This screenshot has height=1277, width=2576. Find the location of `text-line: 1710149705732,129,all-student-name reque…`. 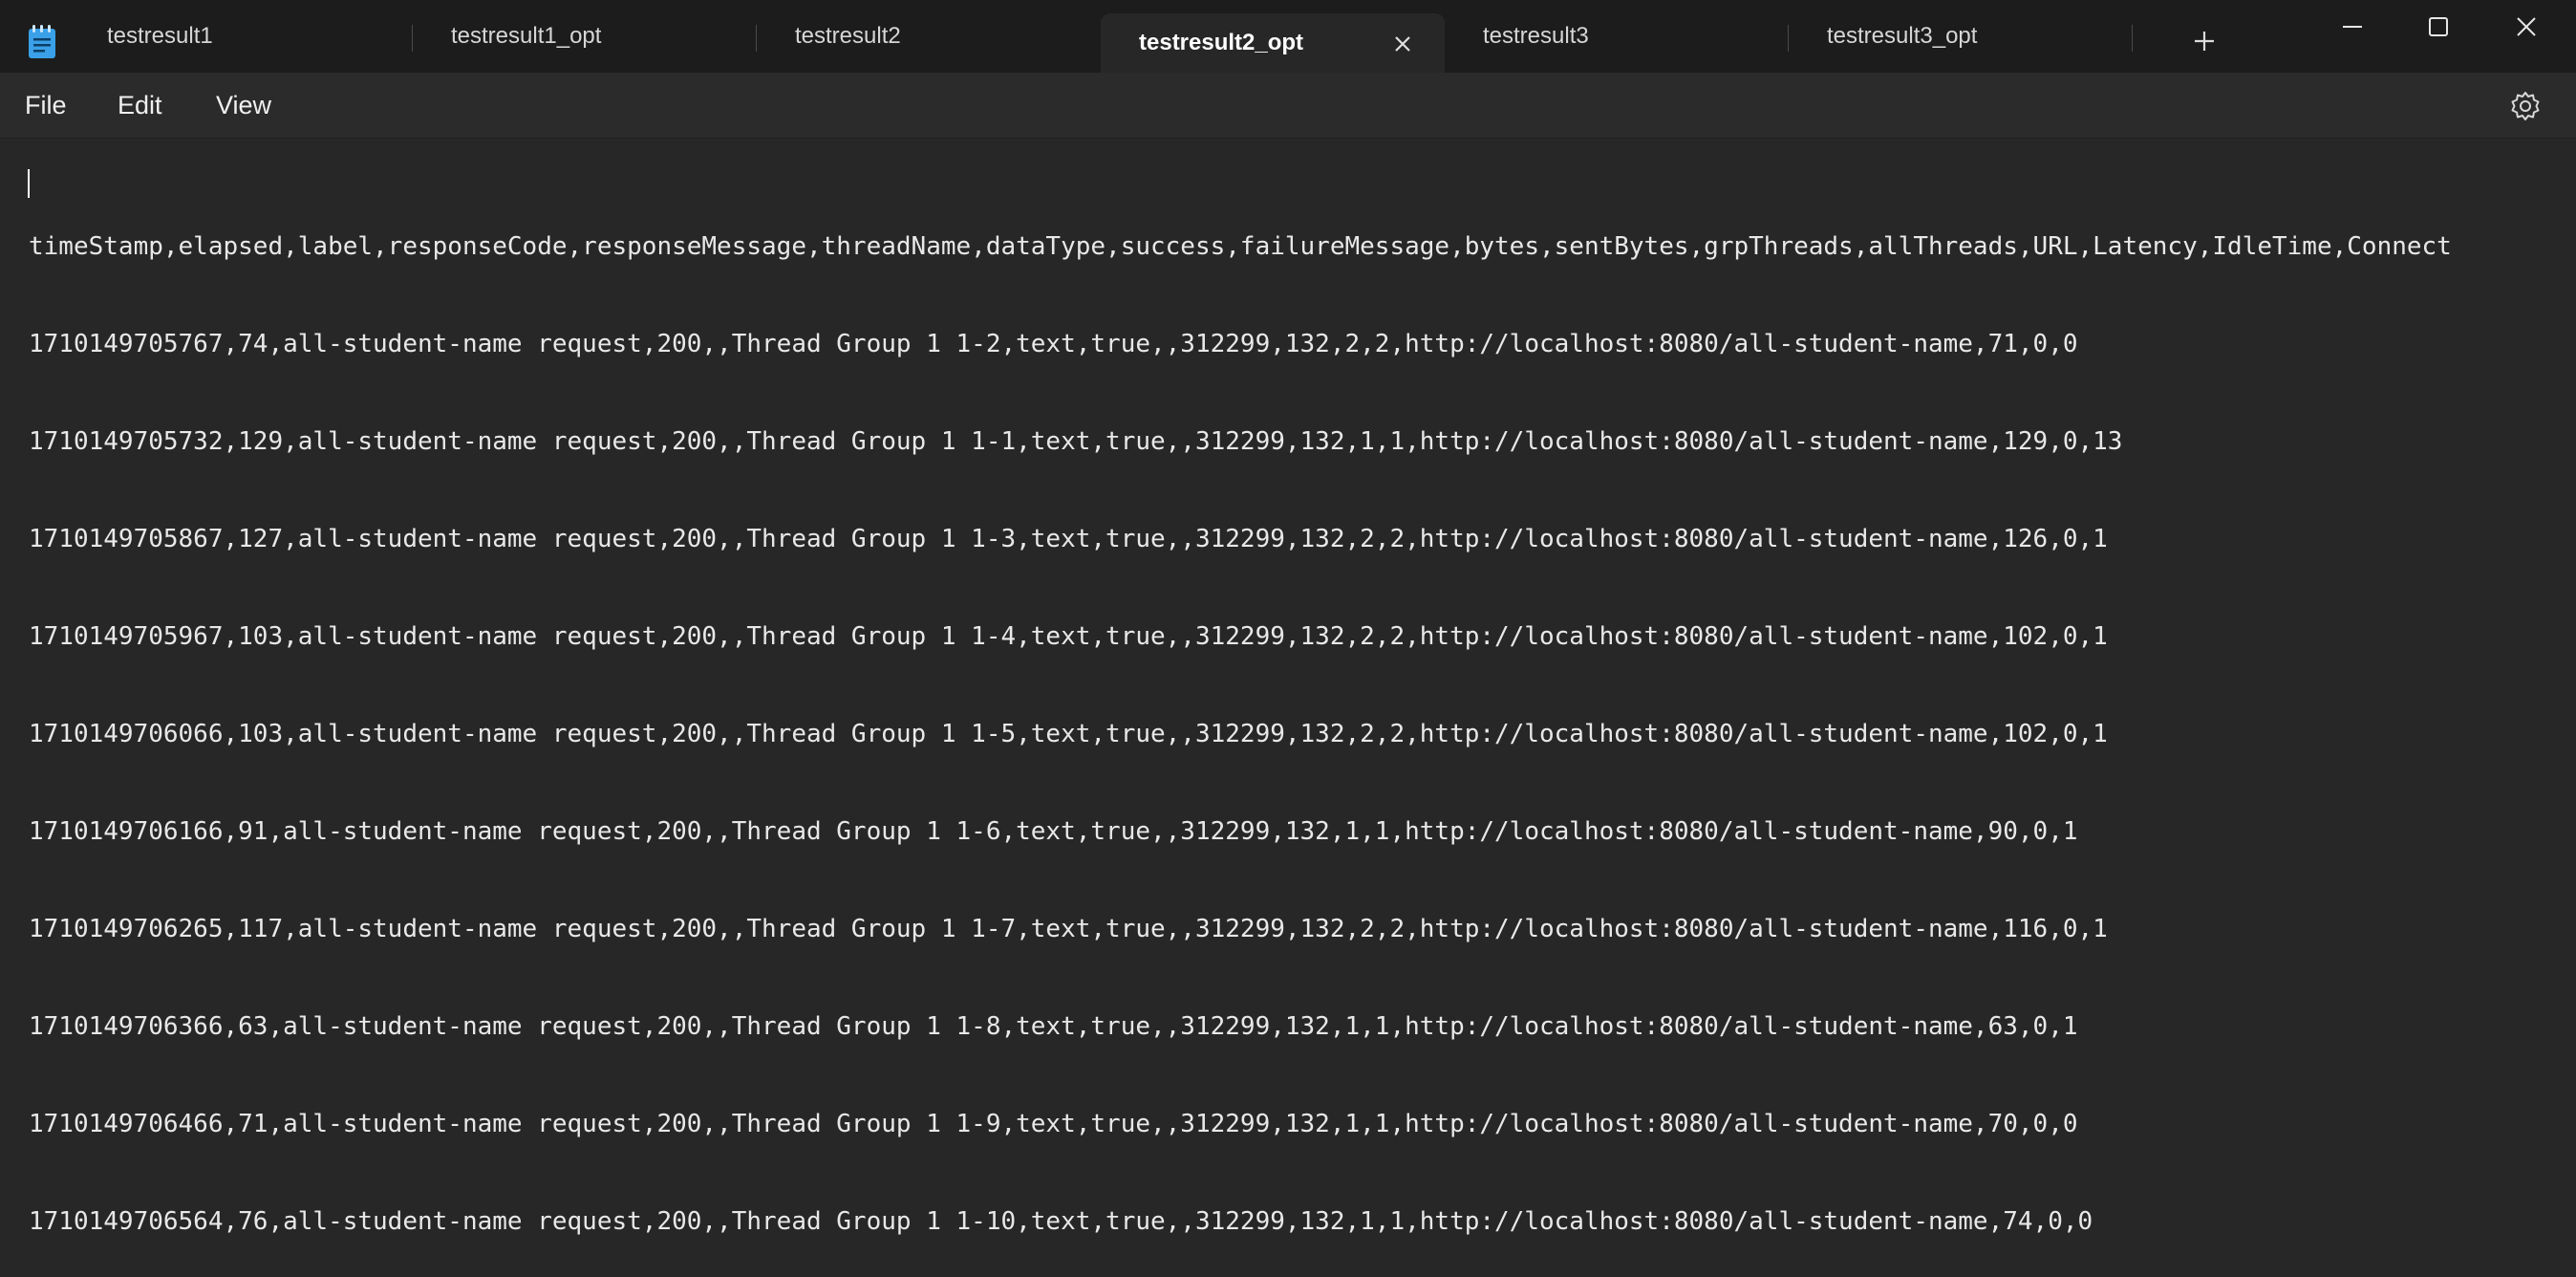

text-line: 1710149705732,129,all-student-name reque… is located at coordinates (1076, 441).